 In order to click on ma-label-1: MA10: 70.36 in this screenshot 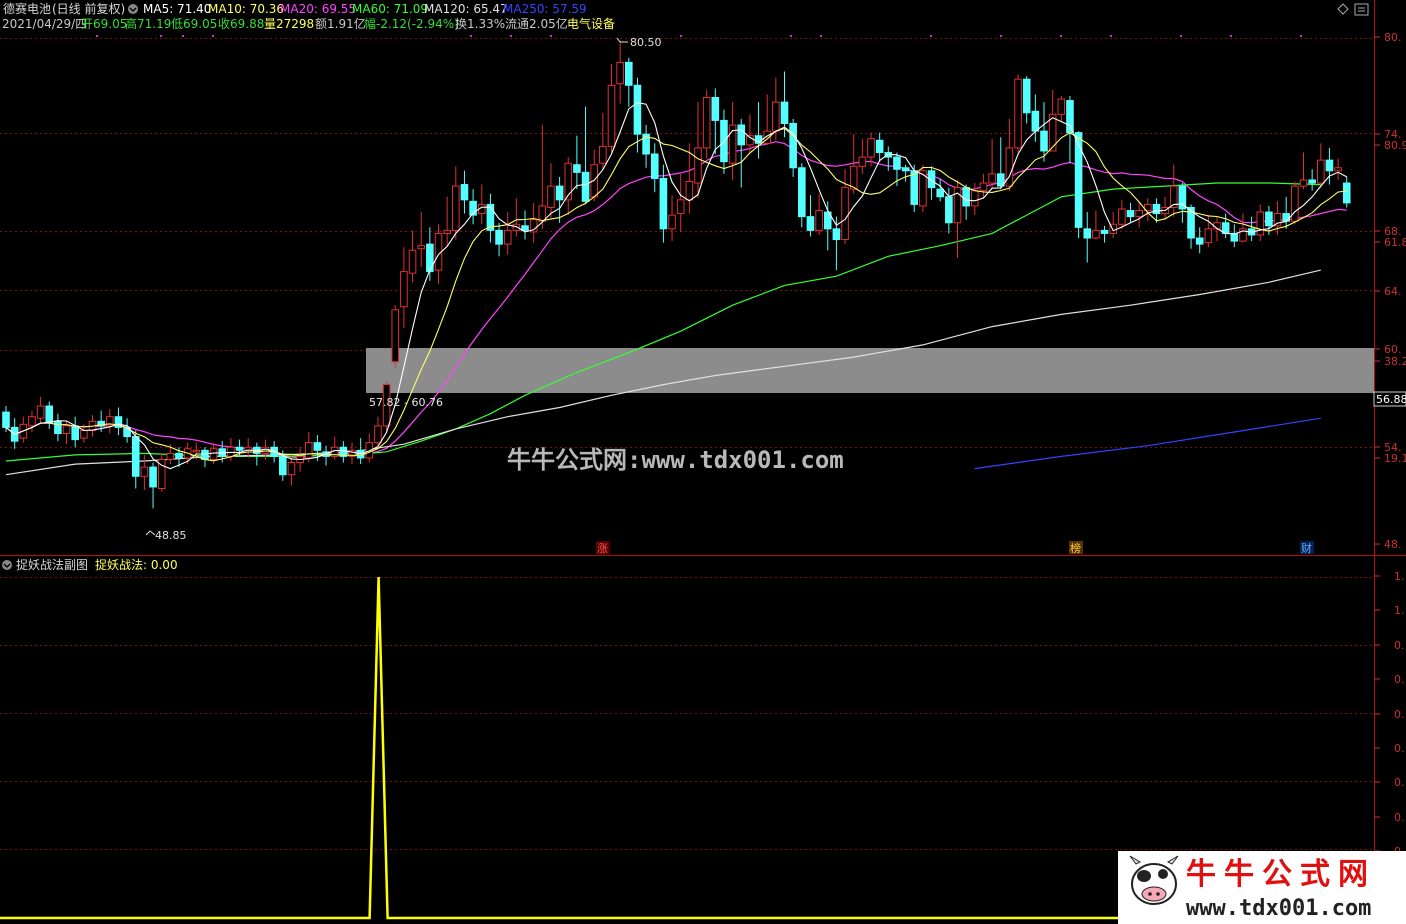, I will do `click(246, 9)`.